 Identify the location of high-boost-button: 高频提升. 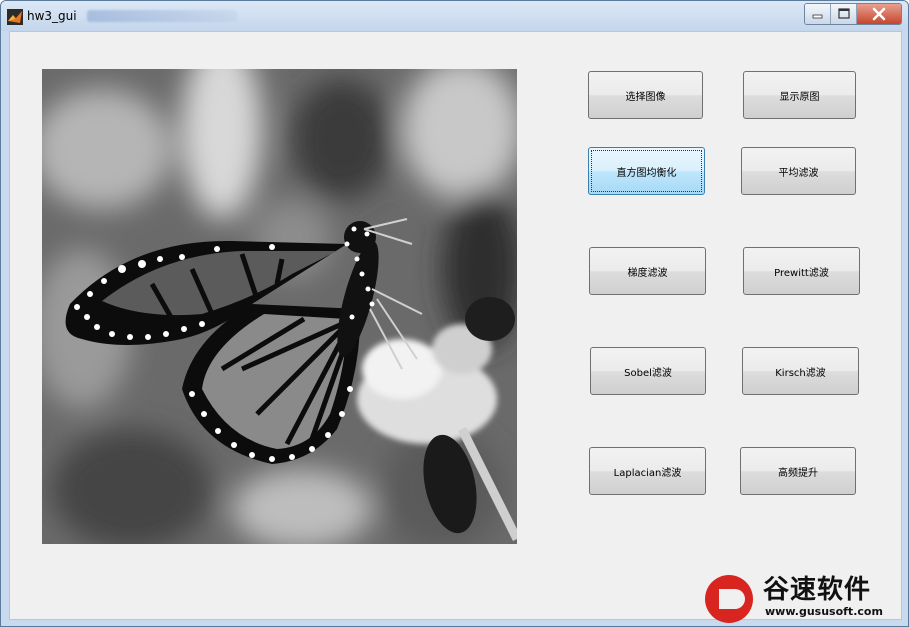
(798, 471).